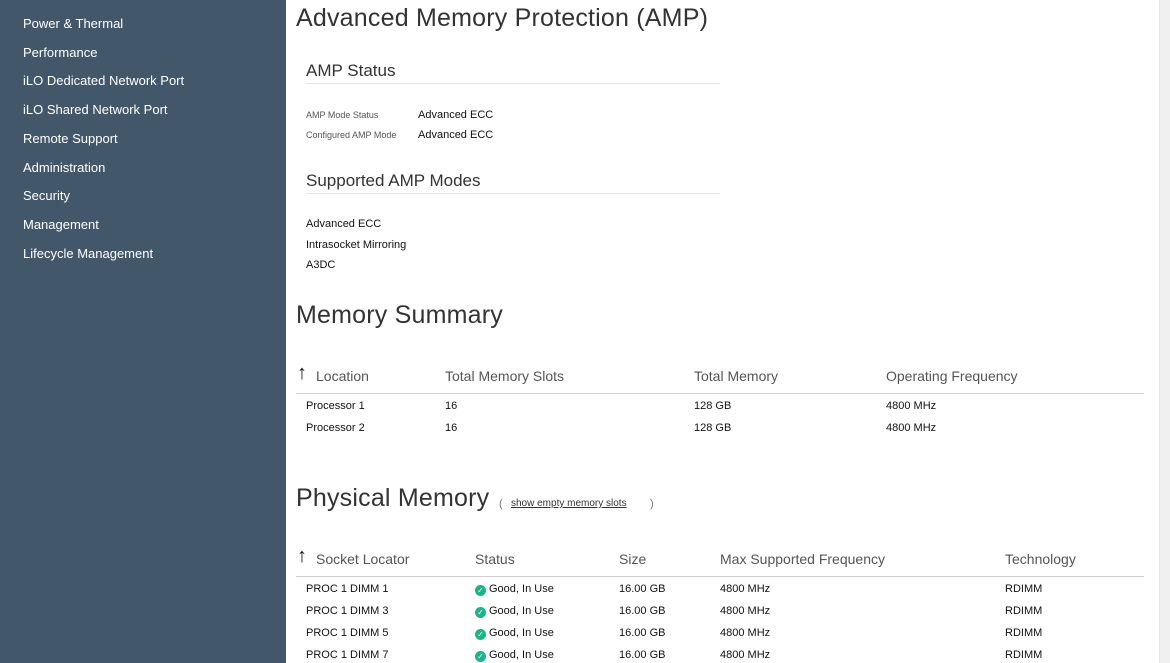  Describe the element at coordinates (632, 559) in the screenshot. I see `column-header-size: Size` at that location.